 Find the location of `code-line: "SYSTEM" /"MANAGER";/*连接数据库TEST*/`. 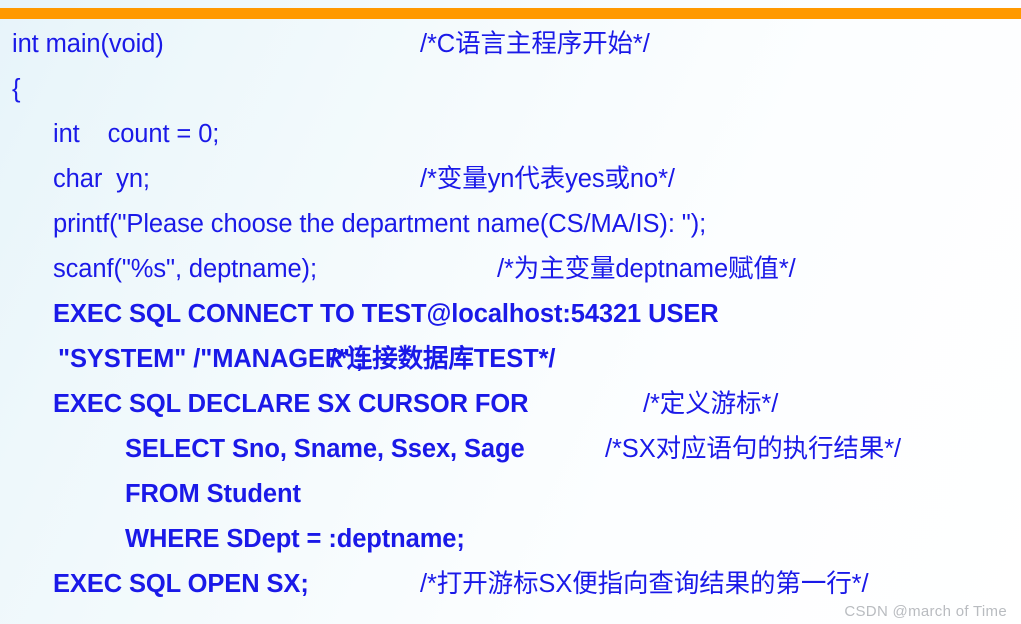

code-line: "SYSTEM" /"MANAGER";/*连接数据库TEST*/ is located at coordinates (510, 359).